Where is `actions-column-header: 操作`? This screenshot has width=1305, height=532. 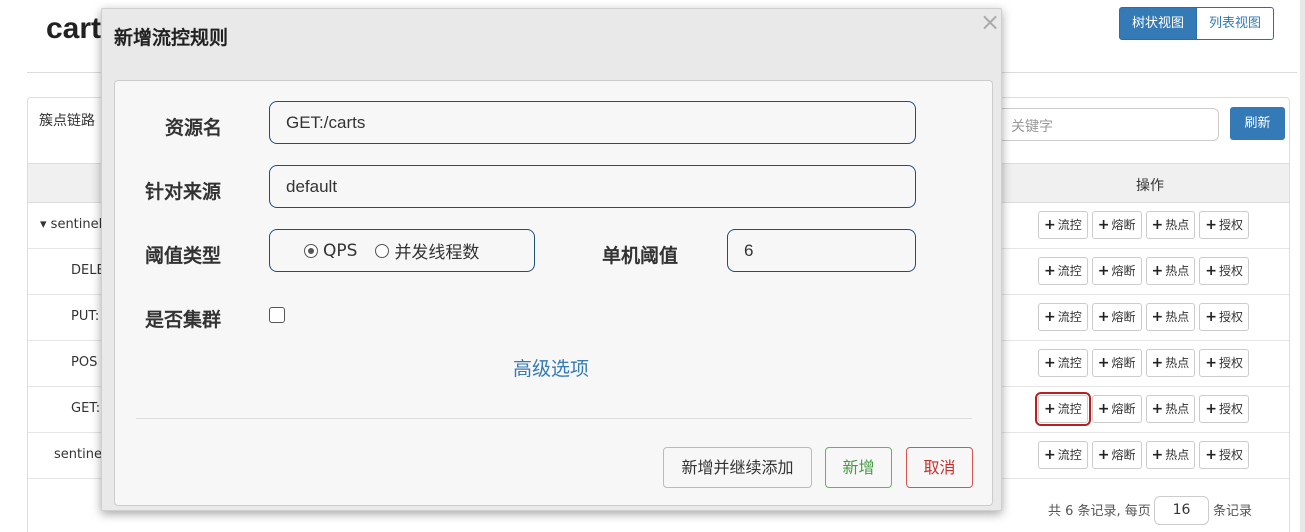
actions-column-header: 操作 is located at coordinates (1150, 186).